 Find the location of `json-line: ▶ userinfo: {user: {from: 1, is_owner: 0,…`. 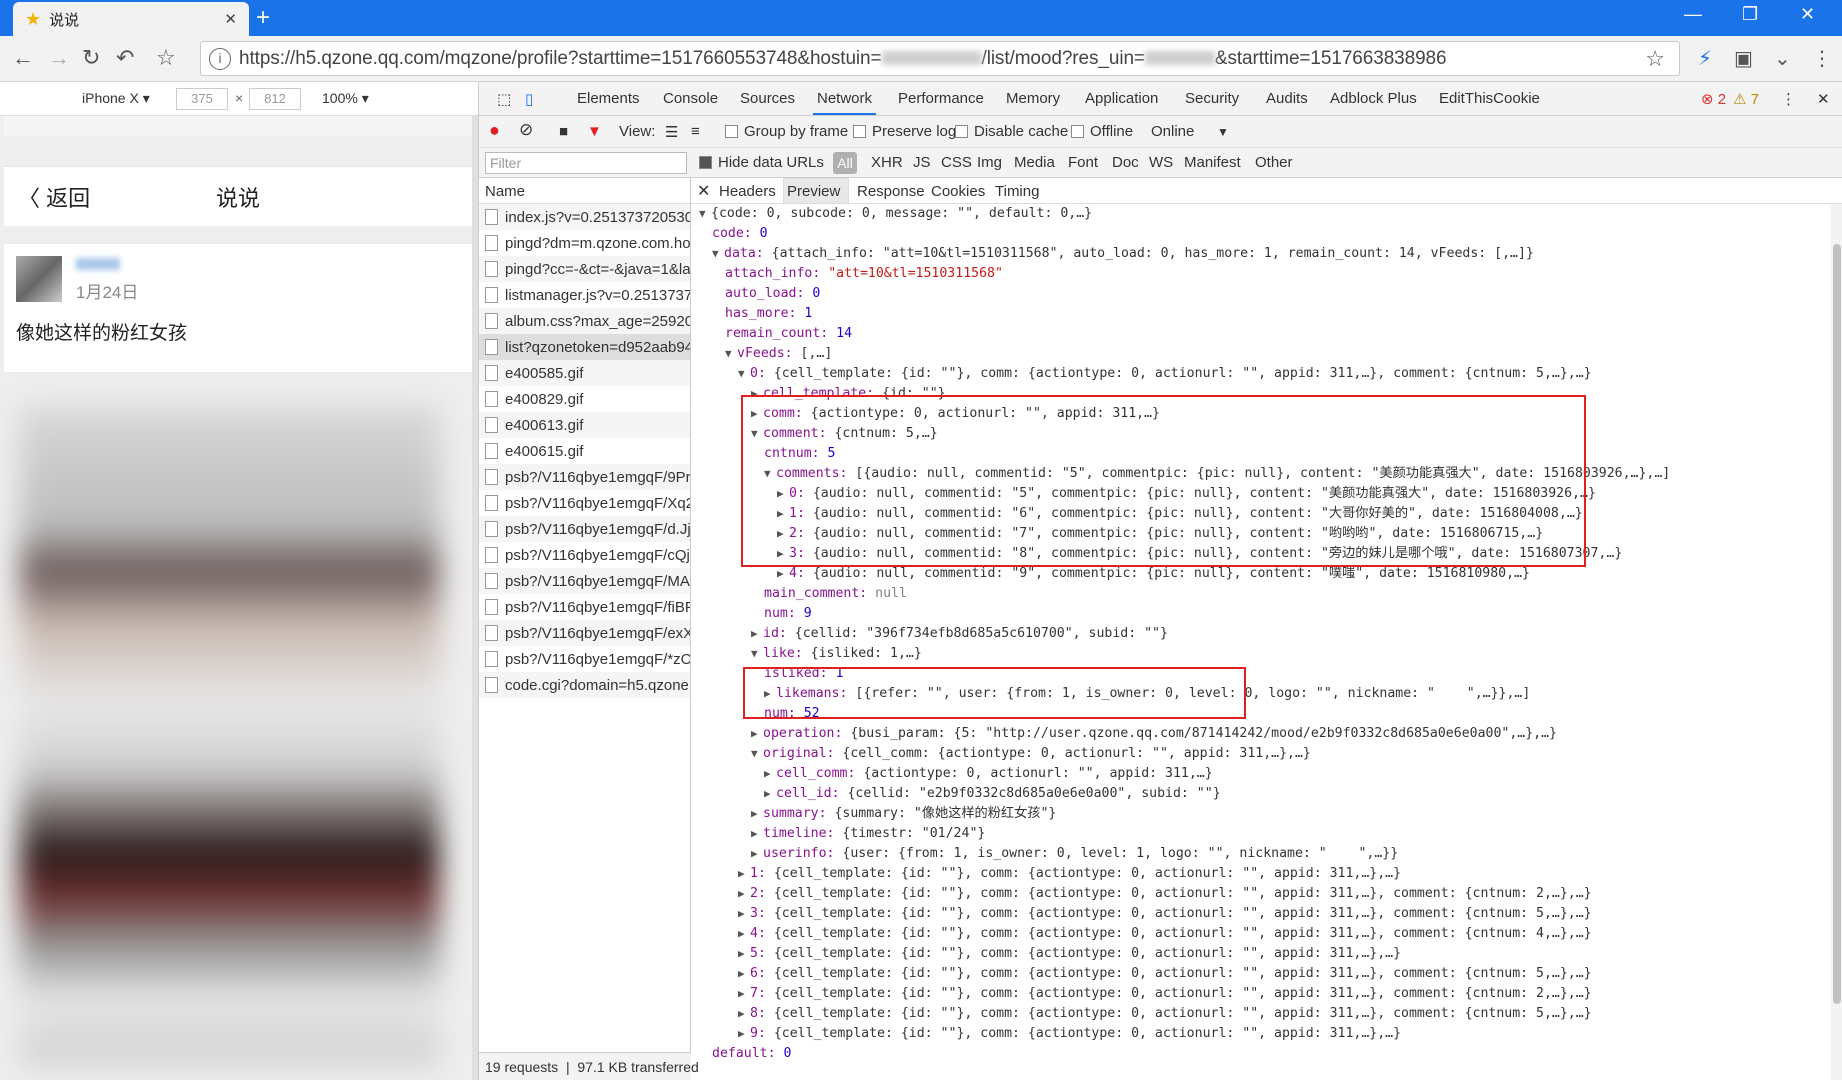

json-line: ▶ userinfo: {user: {from: 1, is_owner: 0,… is located at coordinates (1261, 854).